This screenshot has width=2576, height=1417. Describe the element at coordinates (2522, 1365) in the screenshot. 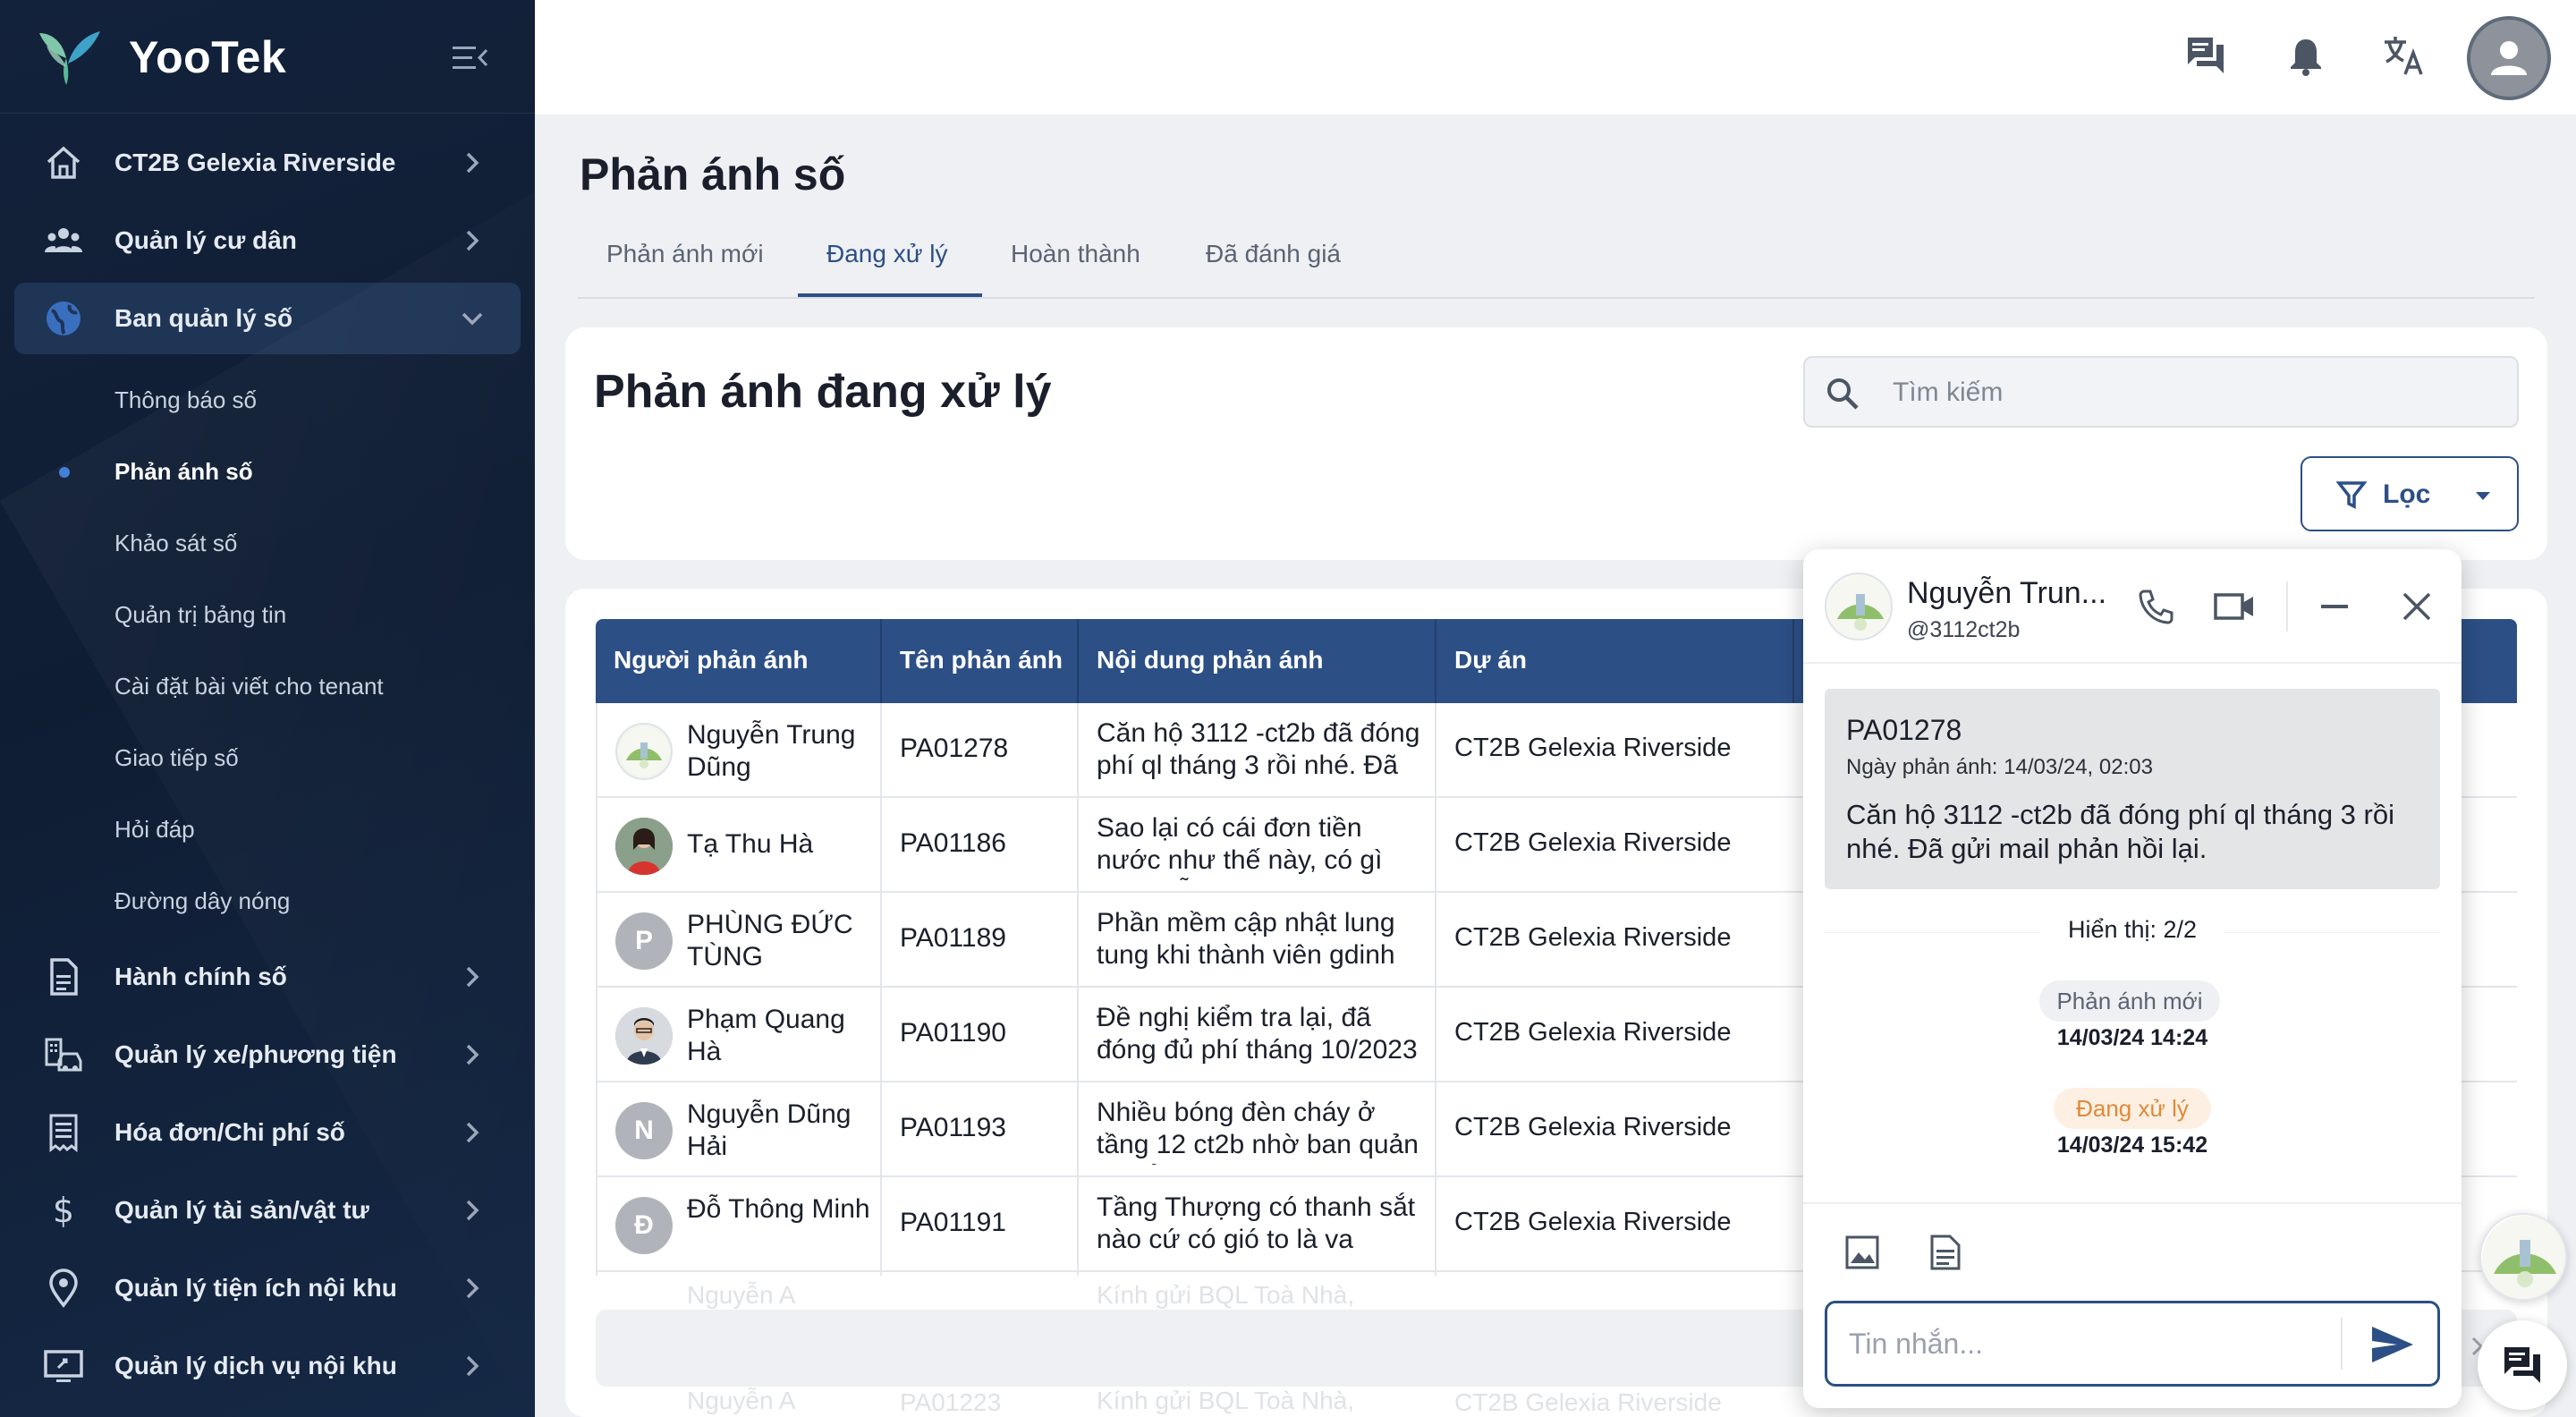

I see `floating-chat-button` at that location.